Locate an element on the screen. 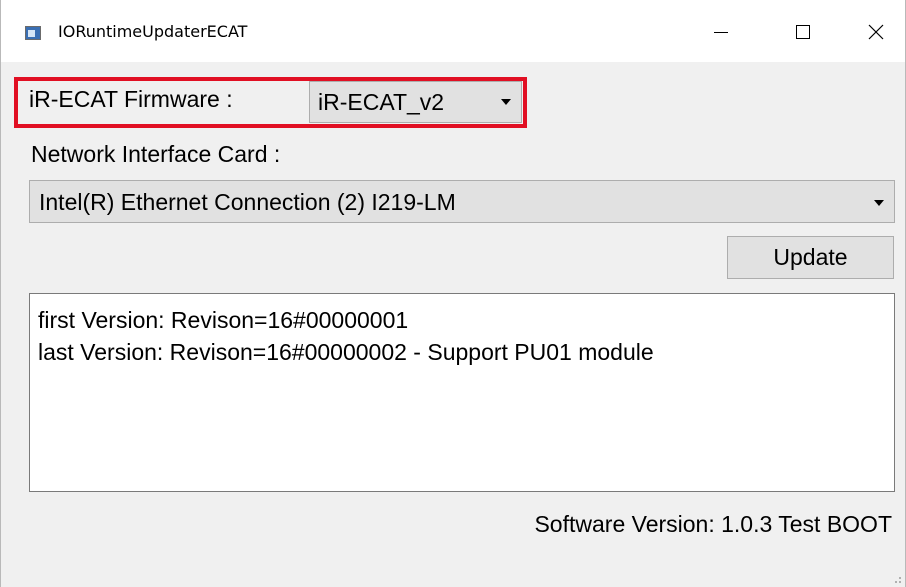  close-button is located at coordinates (876, 32).